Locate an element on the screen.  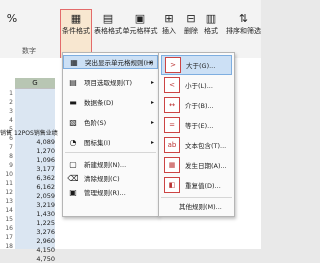
number-group-label: 数字 is located at coordinates (29, 51).